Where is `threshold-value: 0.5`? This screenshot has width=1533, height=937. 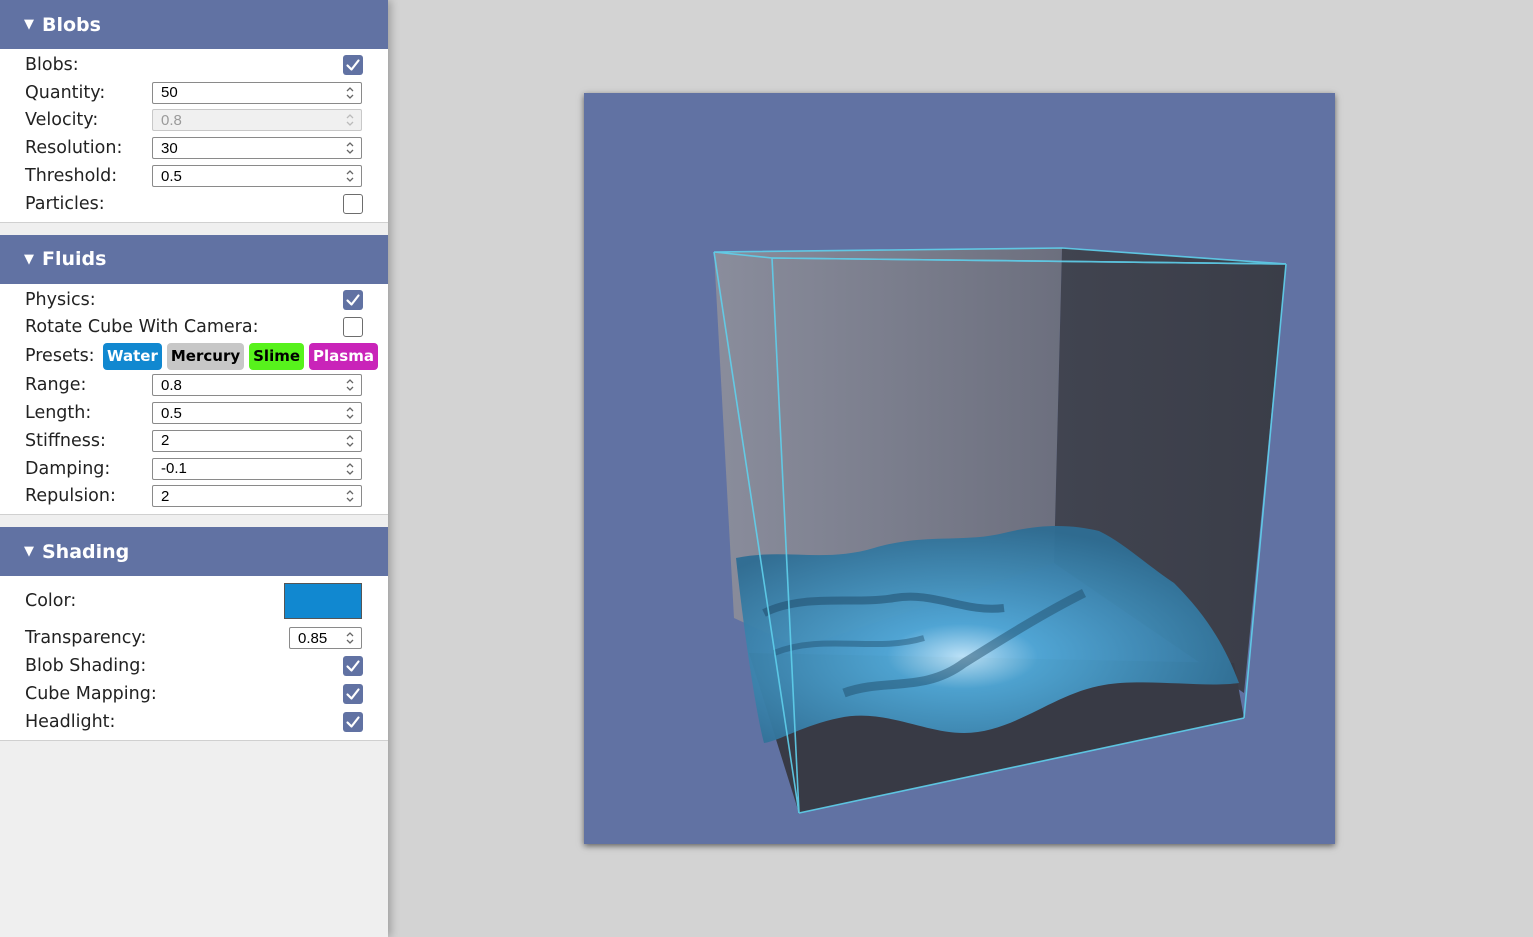
threshold-value: 0.5 is located at coordinates (171, 176).